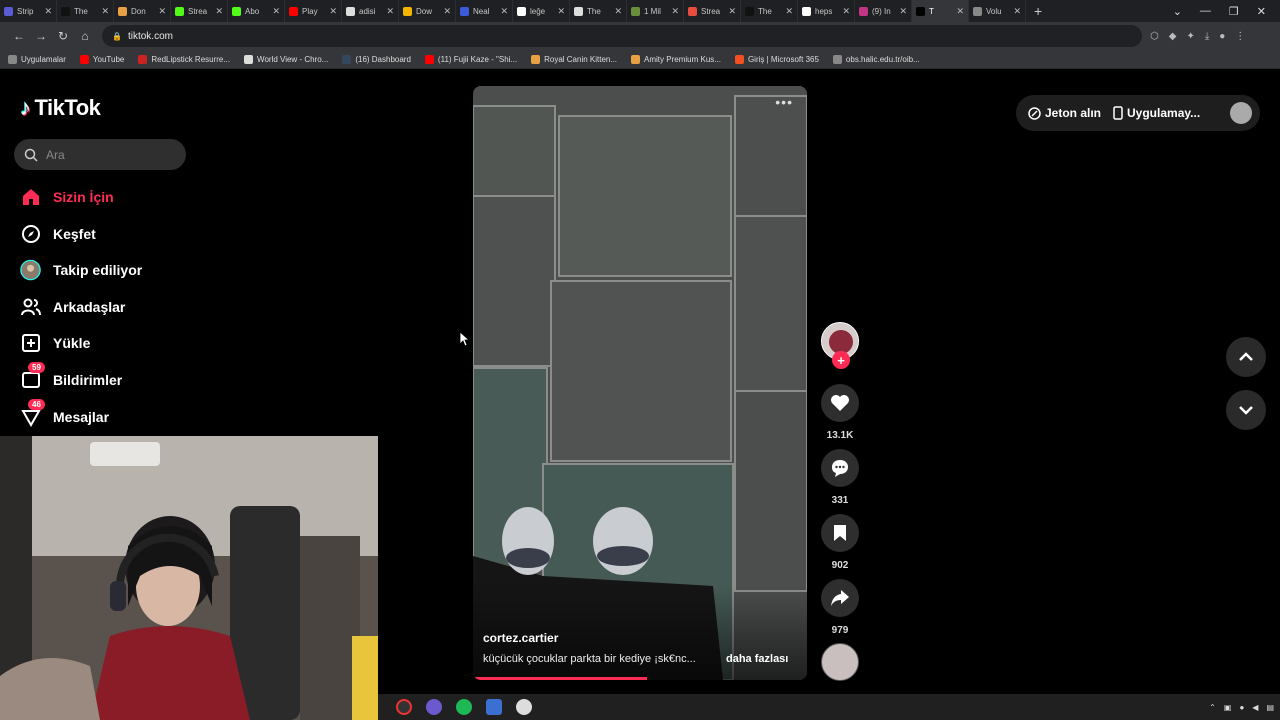  I want to click on puzzle-icon: ✦, so click(1190, 36).